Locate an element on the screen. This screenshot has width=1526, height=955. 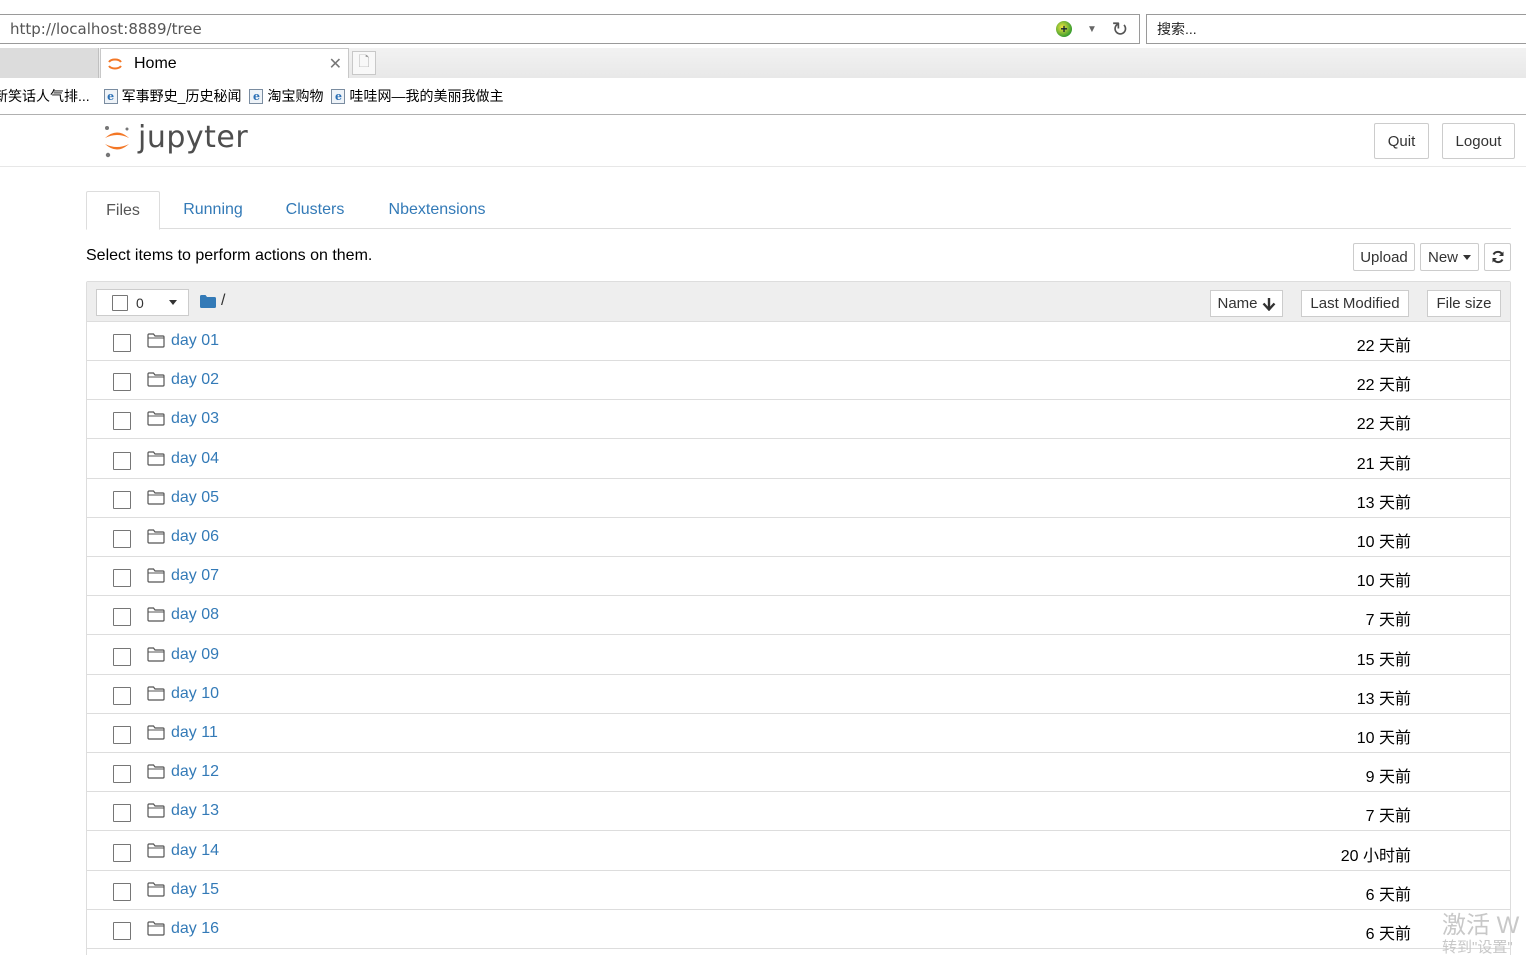
file-name-link: day 14 is located at coordinates (195, 851).